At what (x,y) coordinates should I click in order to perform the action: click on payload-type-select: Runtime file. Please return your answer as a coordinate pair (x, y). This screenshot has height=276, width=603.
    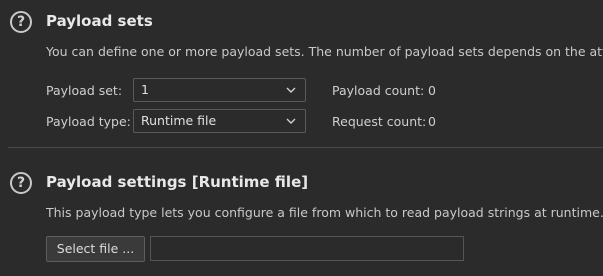
    Looking at the image, I should click on (219, 121).